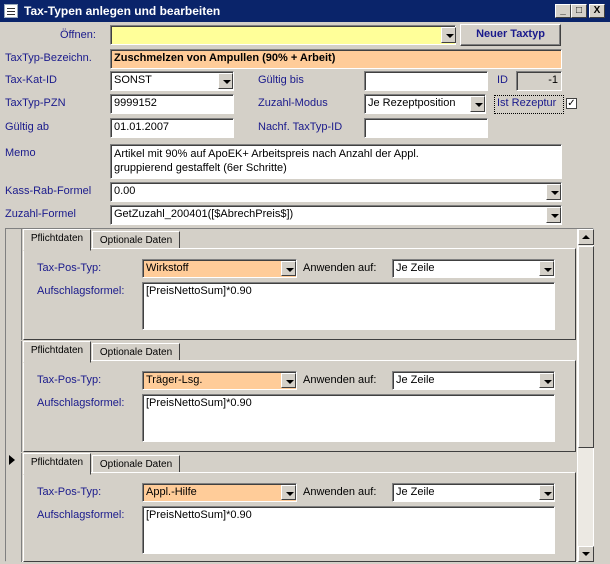 This screenshot has height=564, width=610. I want to click on kass-combobox: 0.00, so click(336, 192).